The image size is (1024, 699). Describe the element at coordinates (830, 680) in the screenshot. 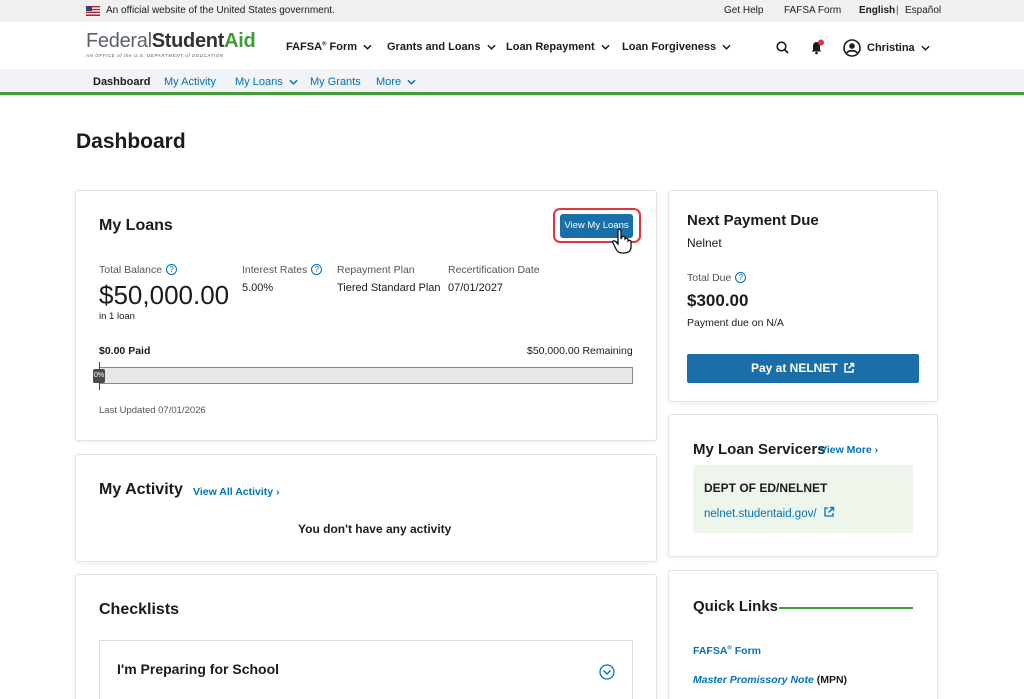

I see `quick-link-mpn-suffix: (MPN)` at that location.